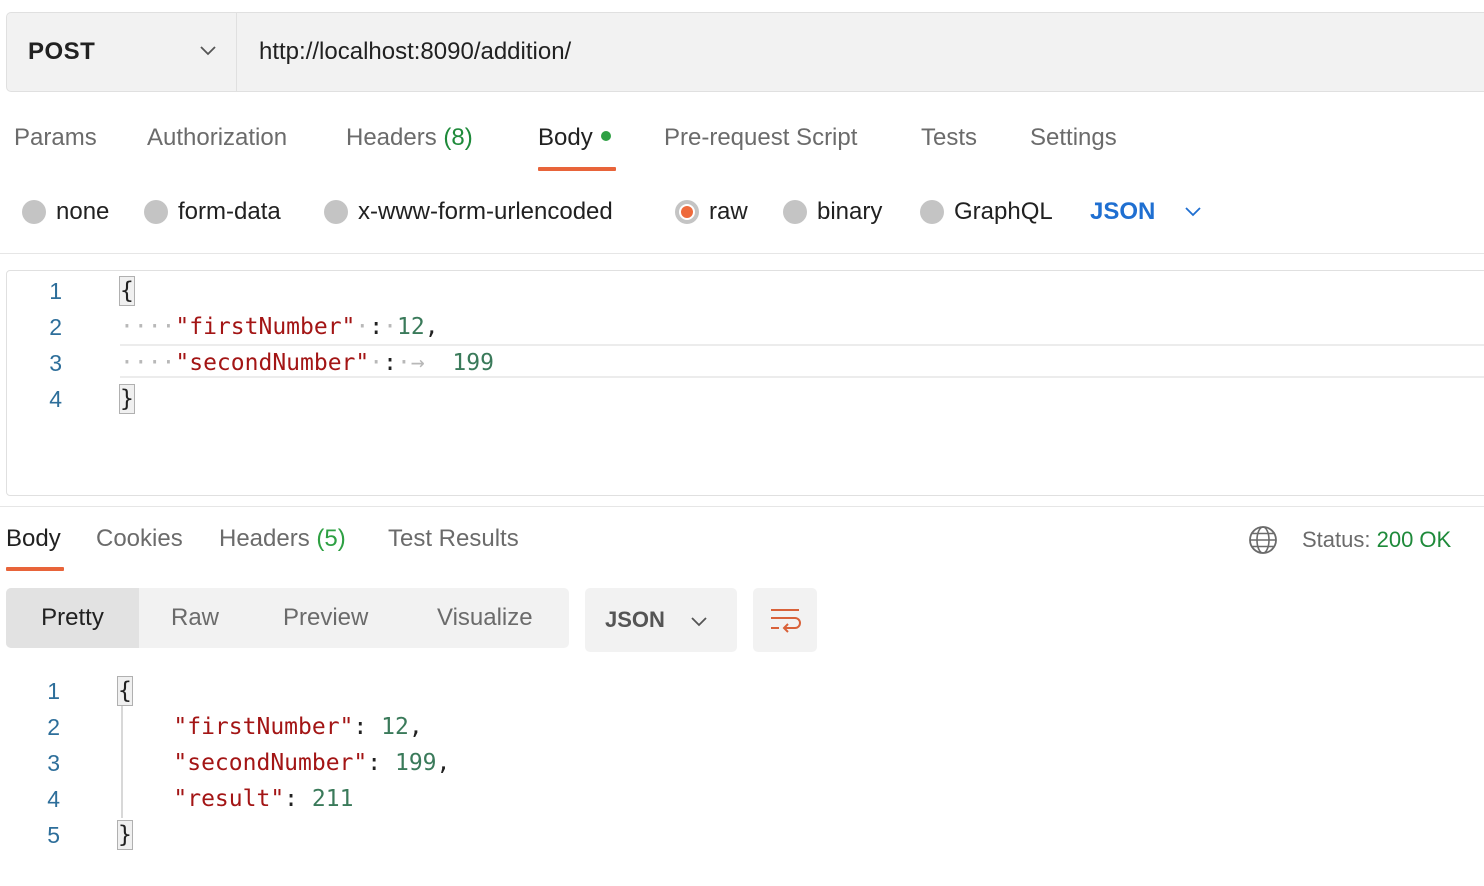 This screenshot has height=886, width=1484. I want to click on tab-authorization: Authorization, so click(217, 138).